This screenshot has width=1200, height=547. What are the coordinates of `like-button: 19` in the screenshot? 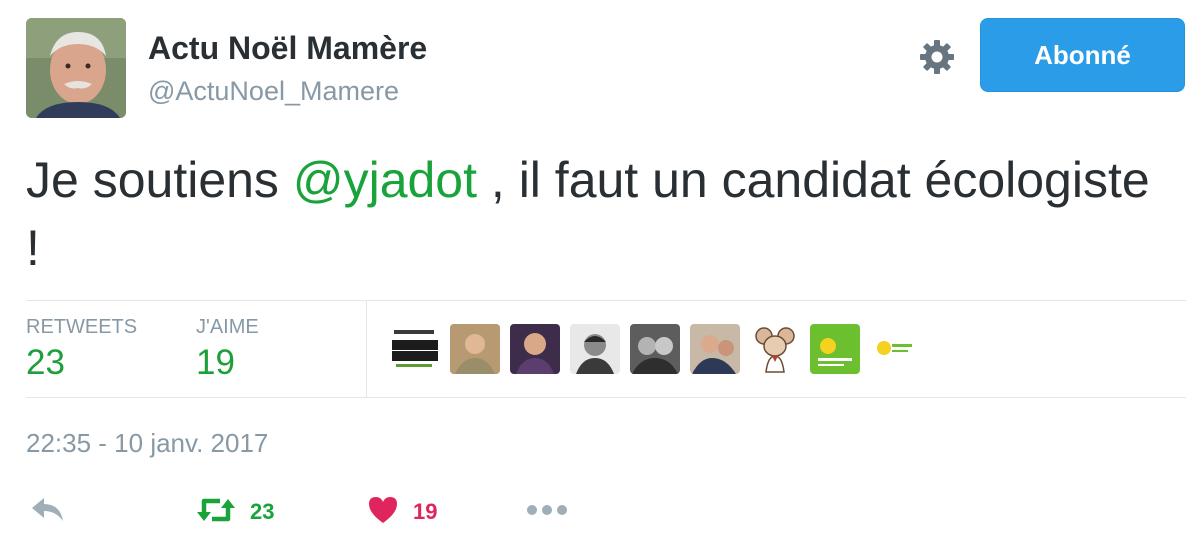 It's located at (402, 512).